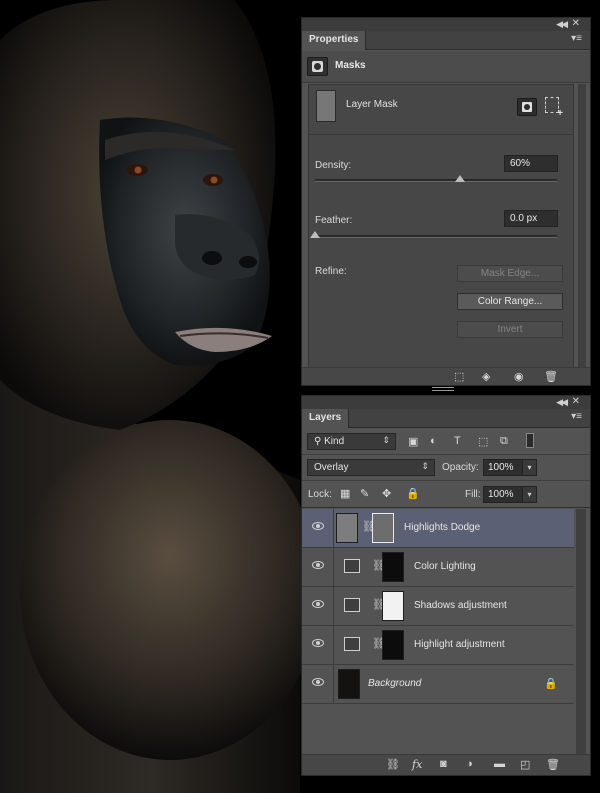 This screenshot has width=600, height=793. I want to click on lock-image-icon: ✎, so click(364, 493).